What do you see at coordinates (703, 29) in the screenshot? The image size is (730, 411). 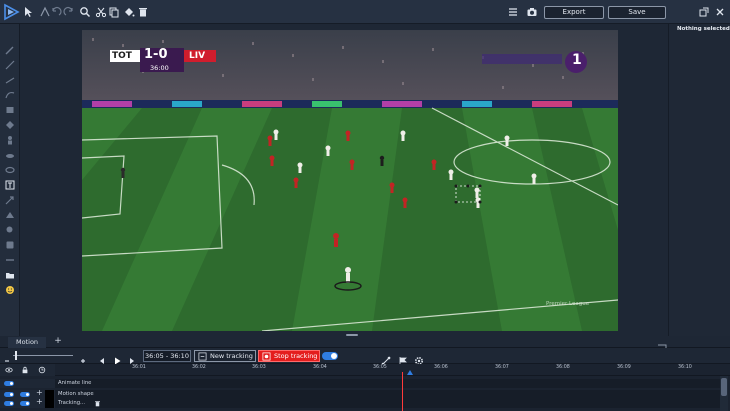 I see `selection-status: Nothing selected` at bounding box center [703, 29].